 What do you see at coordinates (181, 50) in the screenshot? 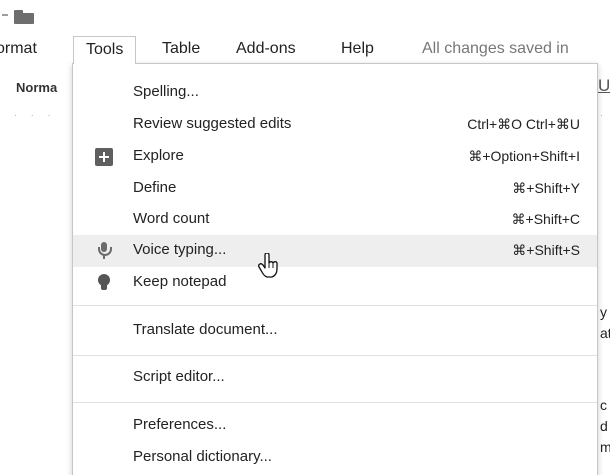
I see `menu-table: Table` at bounding box center [181, 50].